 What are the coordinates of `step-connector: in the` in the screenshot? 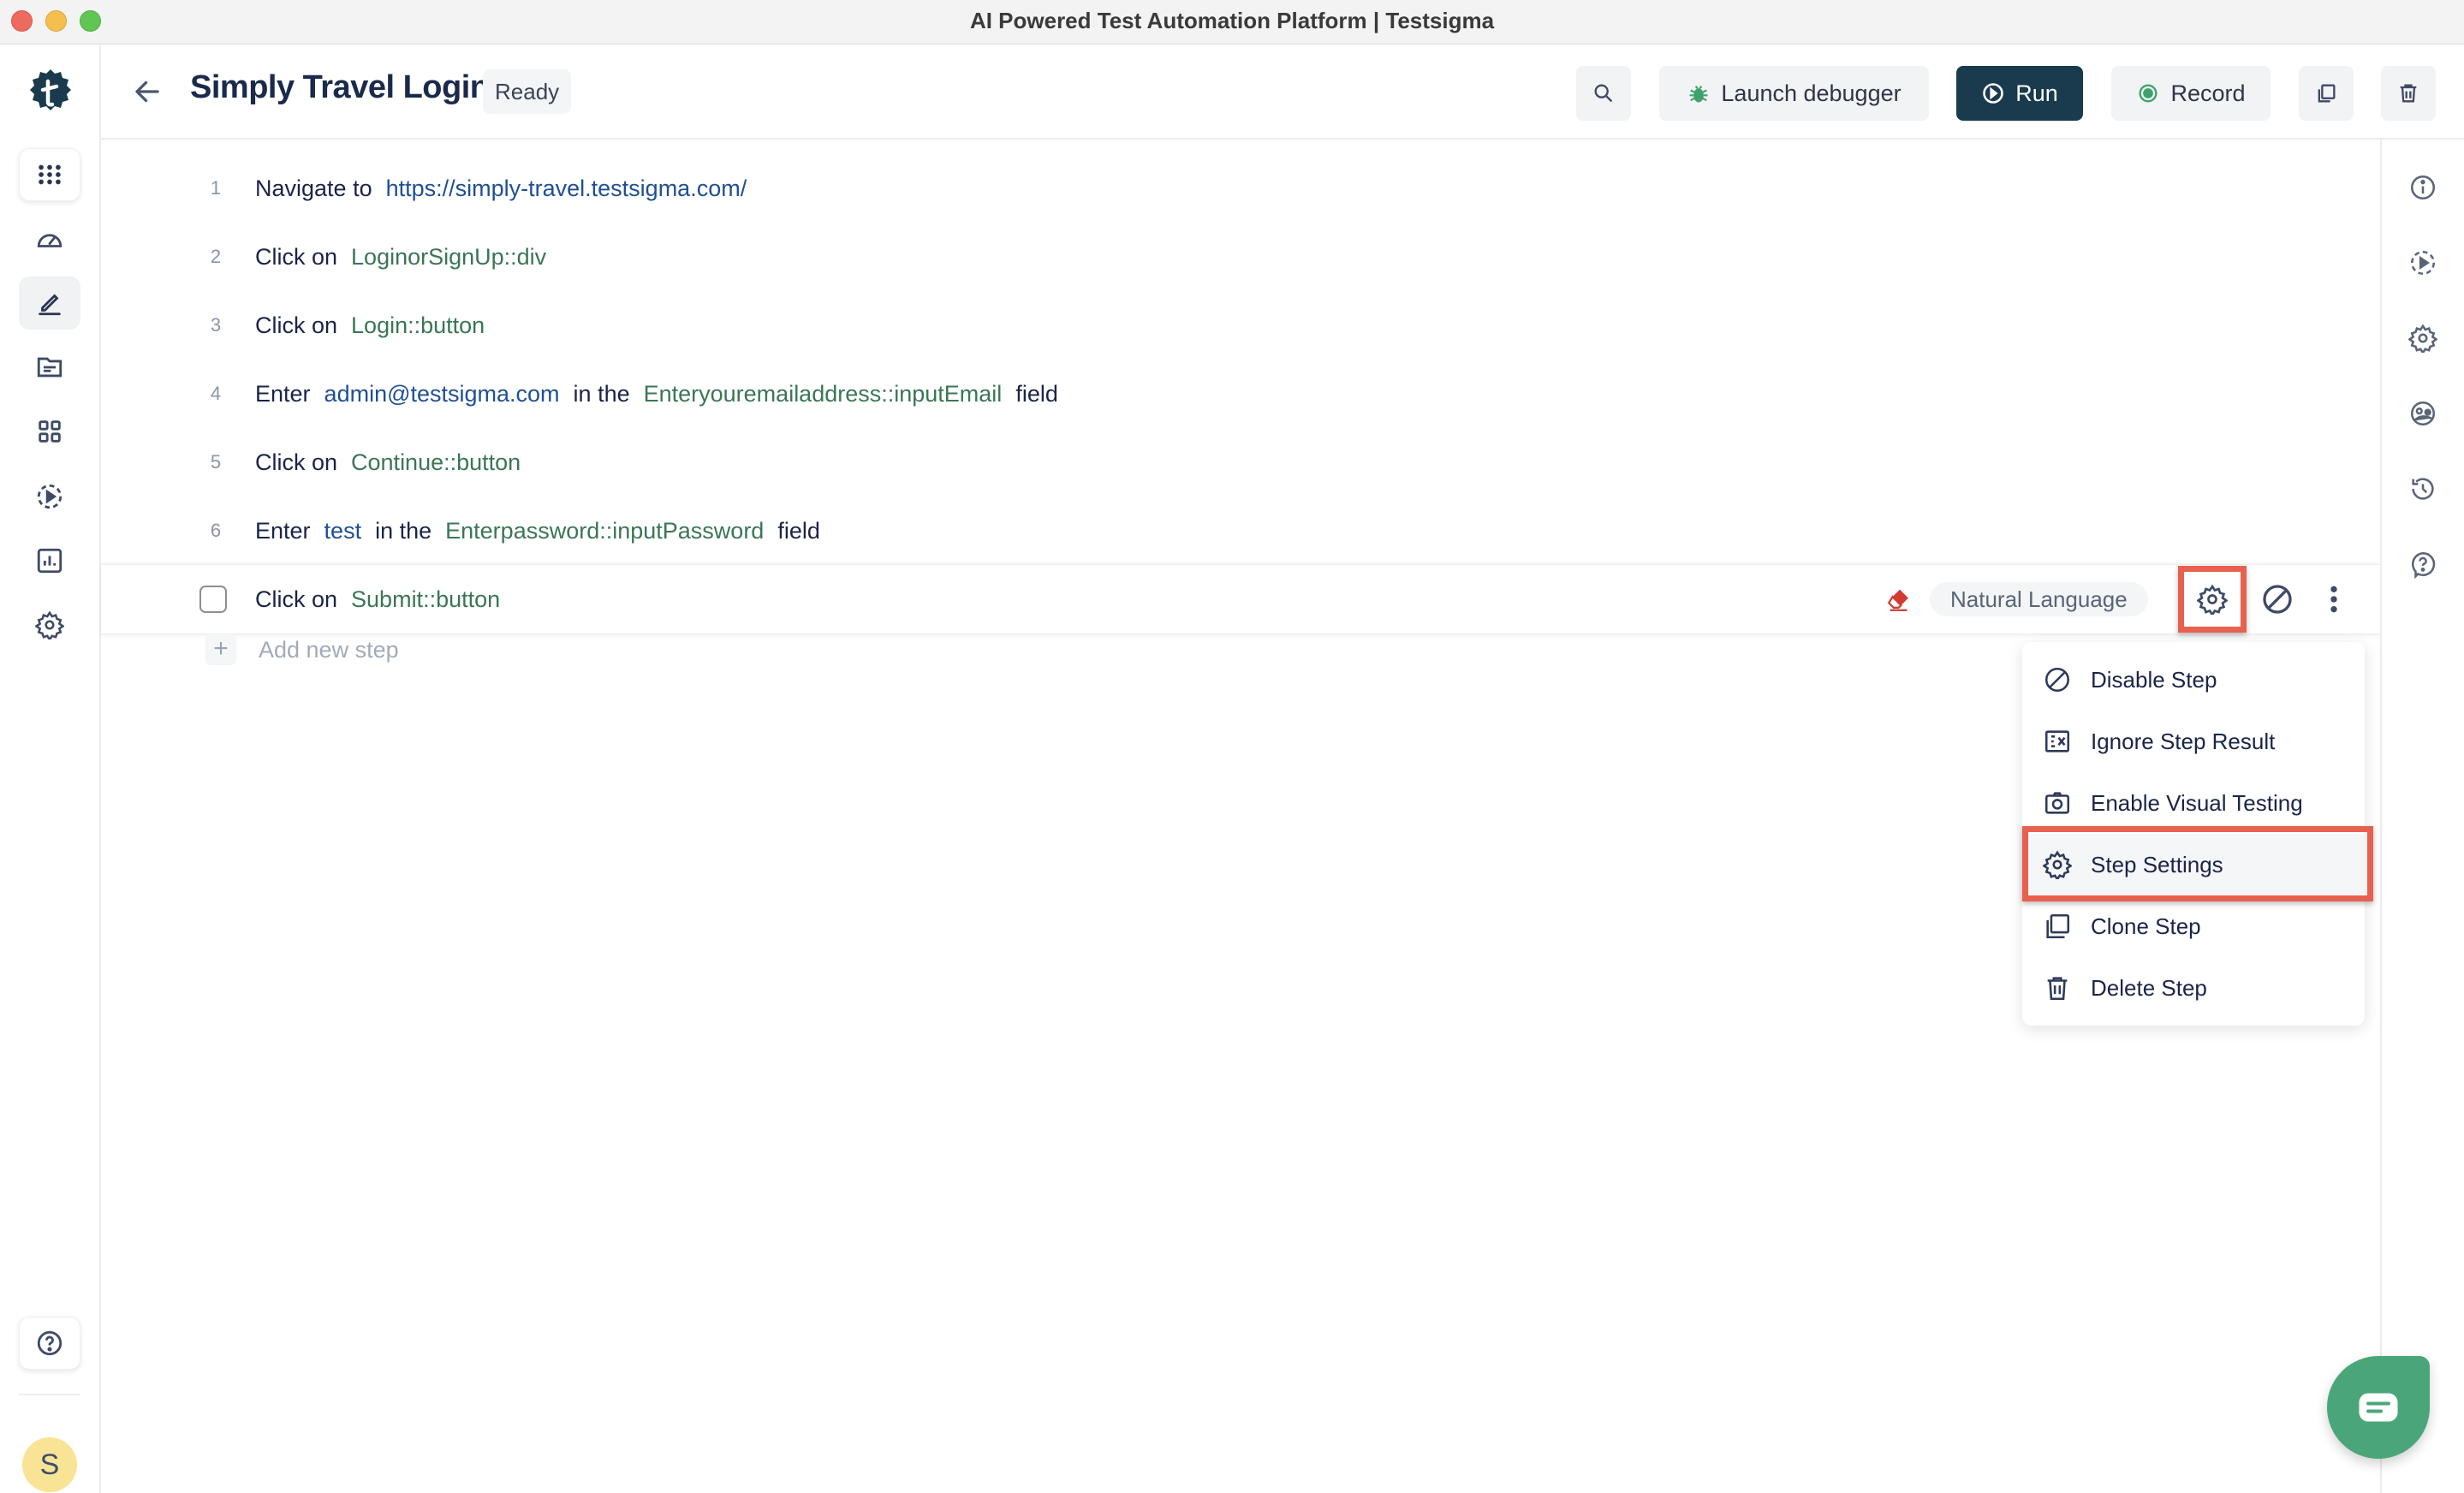 It's located at (601, 393).